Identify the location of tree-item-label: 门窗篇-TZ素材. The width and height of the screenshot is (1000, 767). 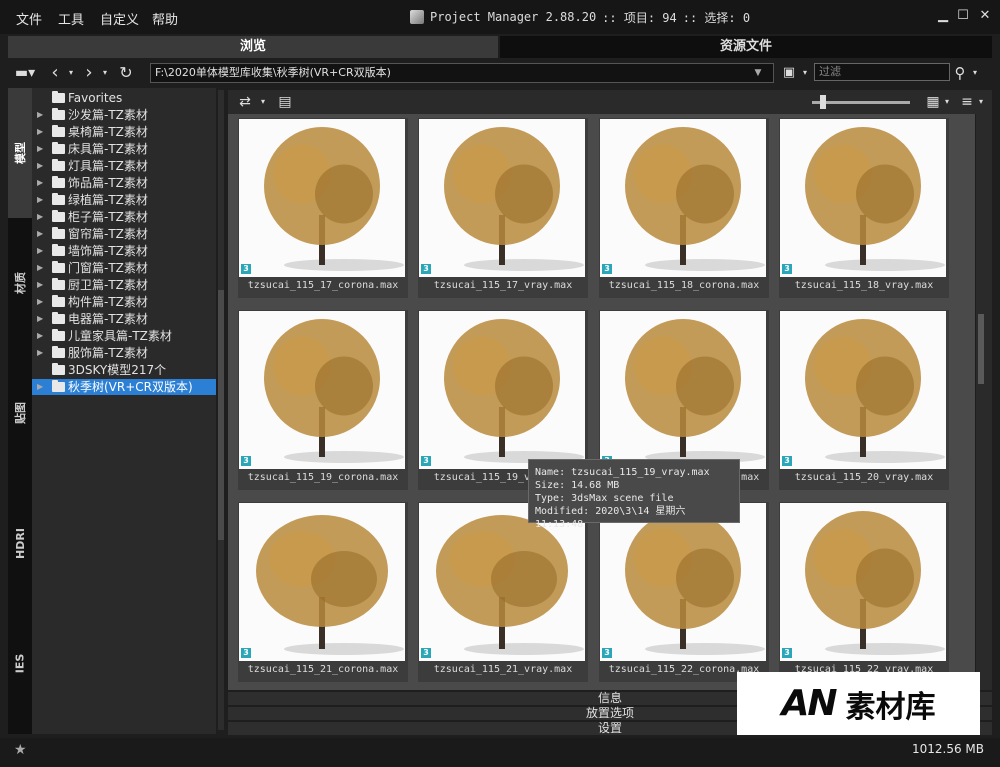
(108, 268).